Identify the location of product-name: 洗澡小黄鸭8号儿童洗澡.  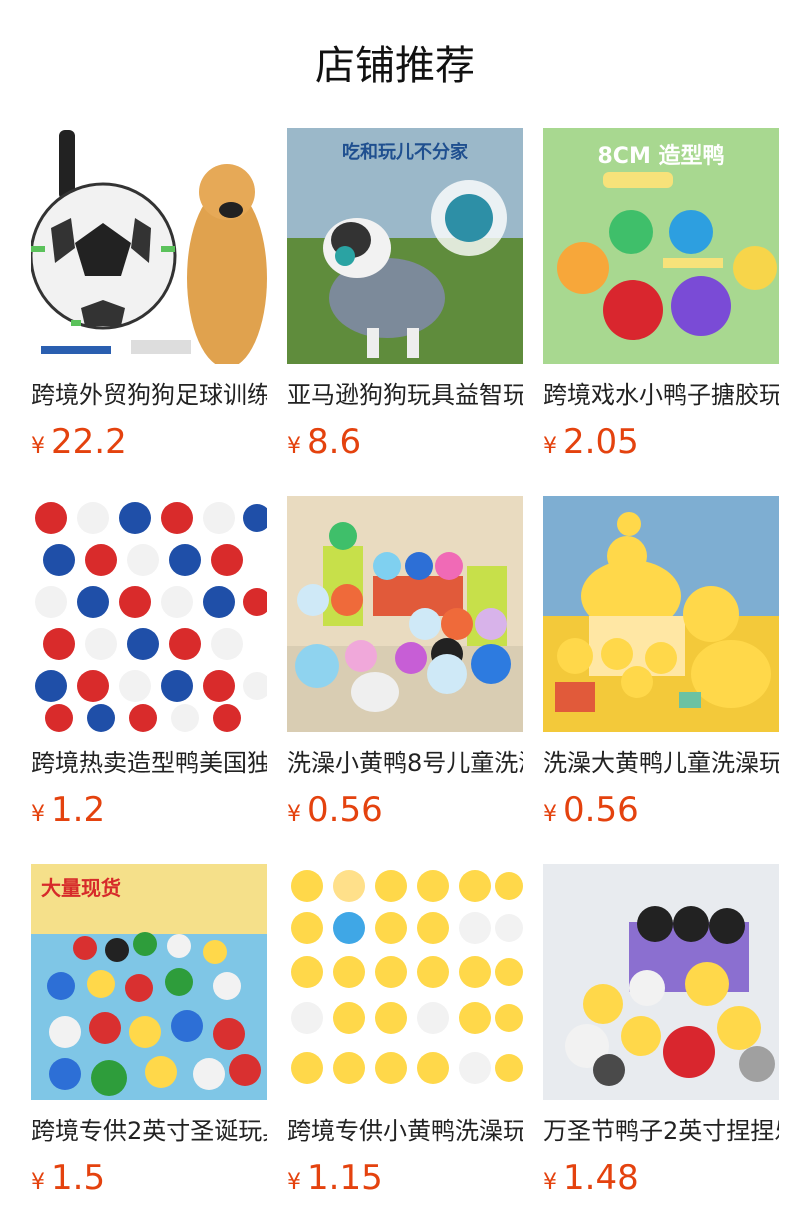
(405, 763).